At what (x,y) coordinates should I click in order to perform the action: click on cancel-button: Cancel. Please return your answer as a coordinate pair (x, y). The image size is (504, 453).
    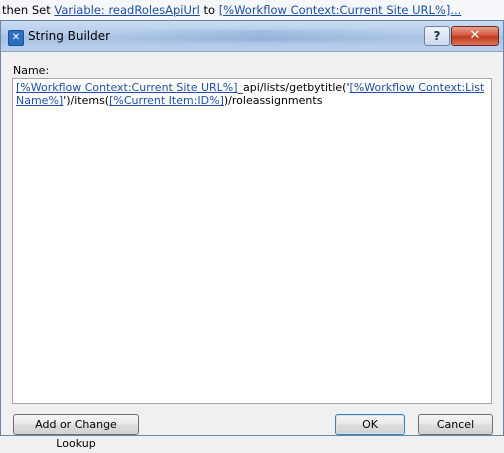
    Looking at the image, I should click on (455, 424).